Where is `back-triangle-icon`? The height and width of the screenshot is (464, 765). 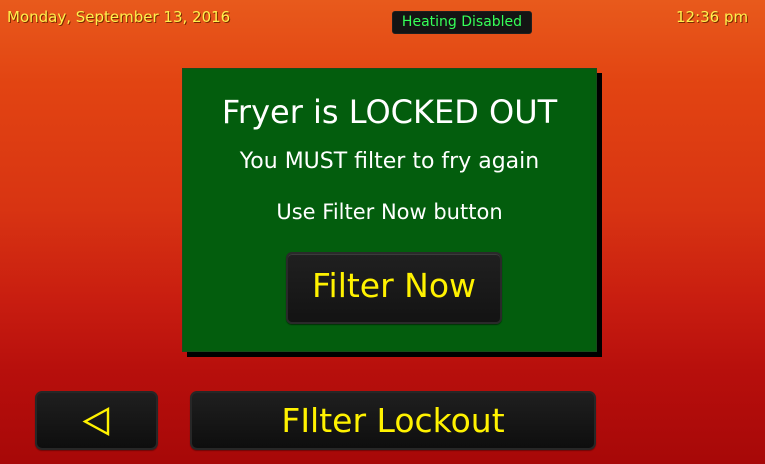
back-triangle-icon is located at coordinates (96, 421).